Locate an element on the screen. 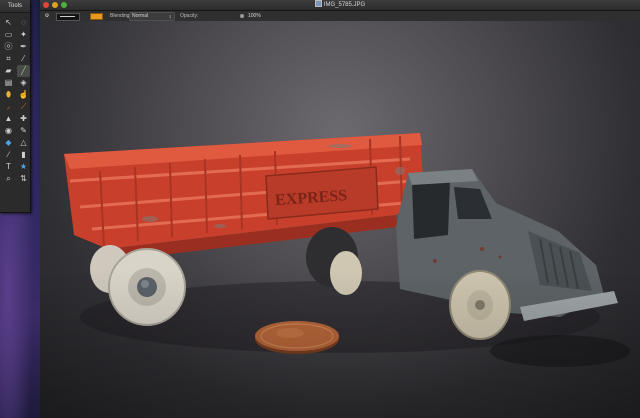 This screenshot has height=418, width=640. heal-icon: ✚ is located at coordinates (23, 119).